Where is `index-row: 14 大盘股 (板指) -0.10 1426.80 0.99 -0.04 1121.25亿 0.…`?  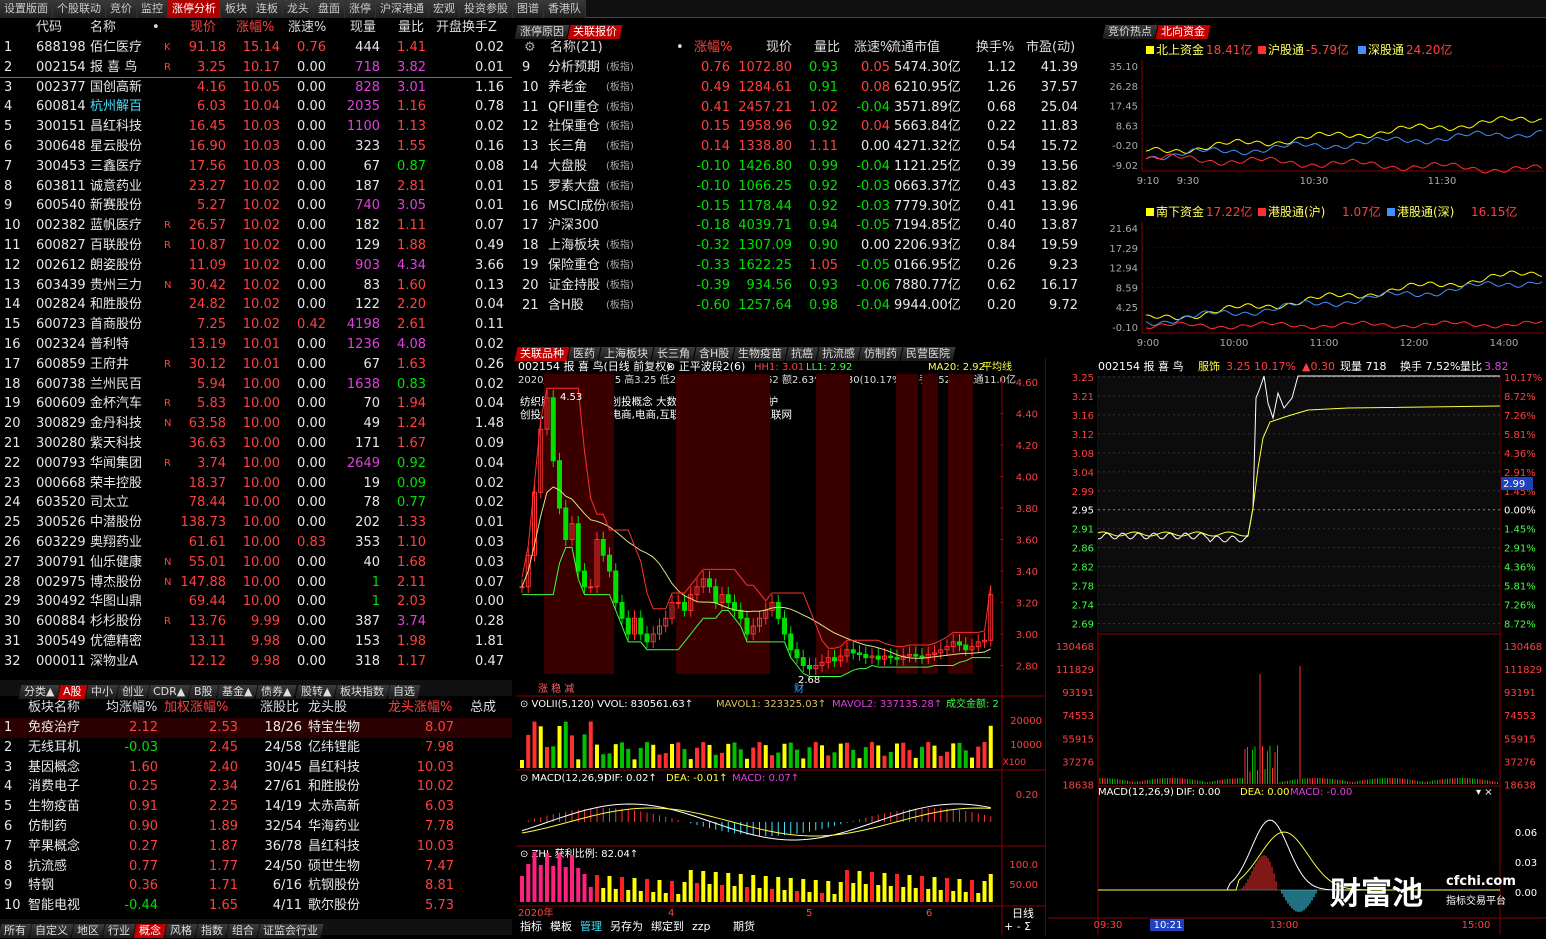 index-row: 14 大盘股 (板指) -0.10 1426.80 0.99 -0.04 1121.25亿 0.… is located at coordinates (808, 167).